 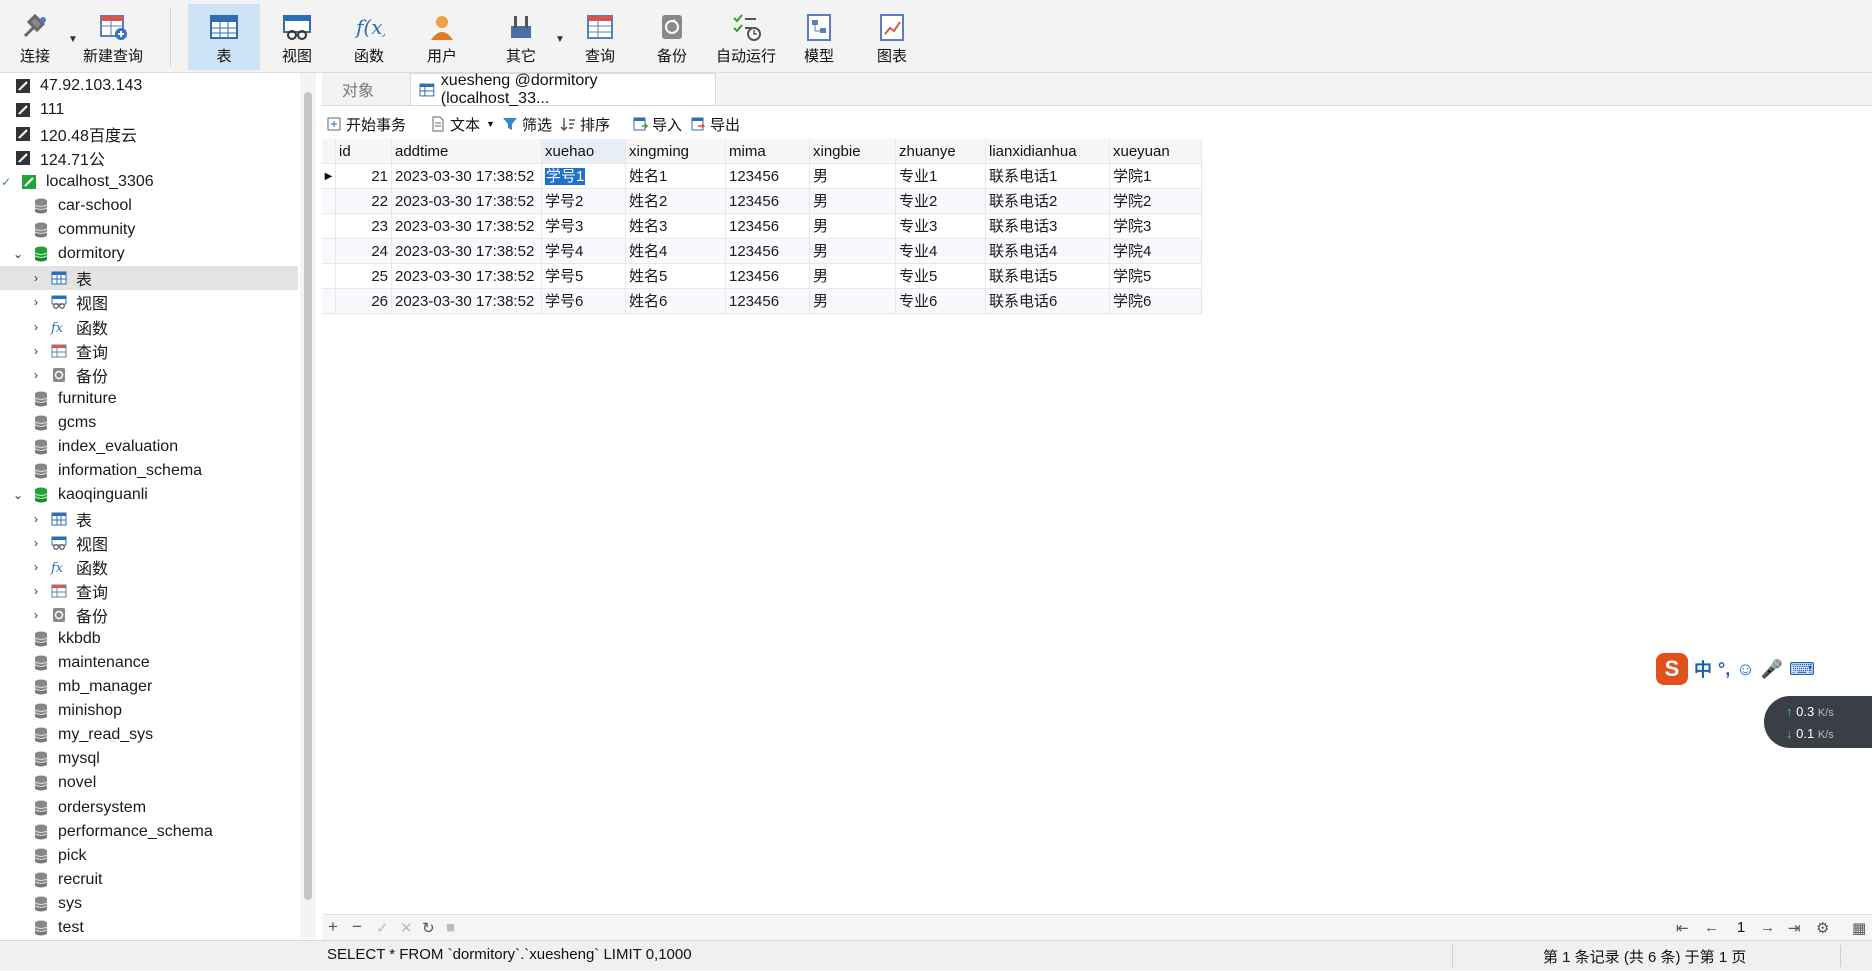 What do you see at coordinates (1048, 251) in the screenshot?
I see `table-cell: 联系电话4` at bounding box center [1048, 251].